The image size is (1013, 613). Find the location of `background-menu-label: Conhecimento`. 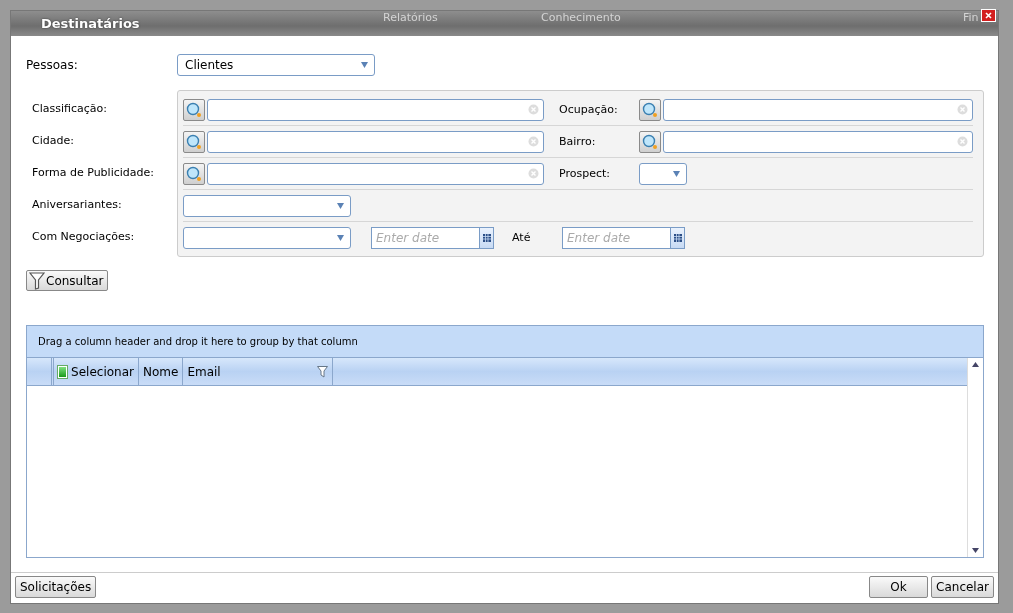

background-menu-label: Conhecimento is located at coordinates (581, 17).